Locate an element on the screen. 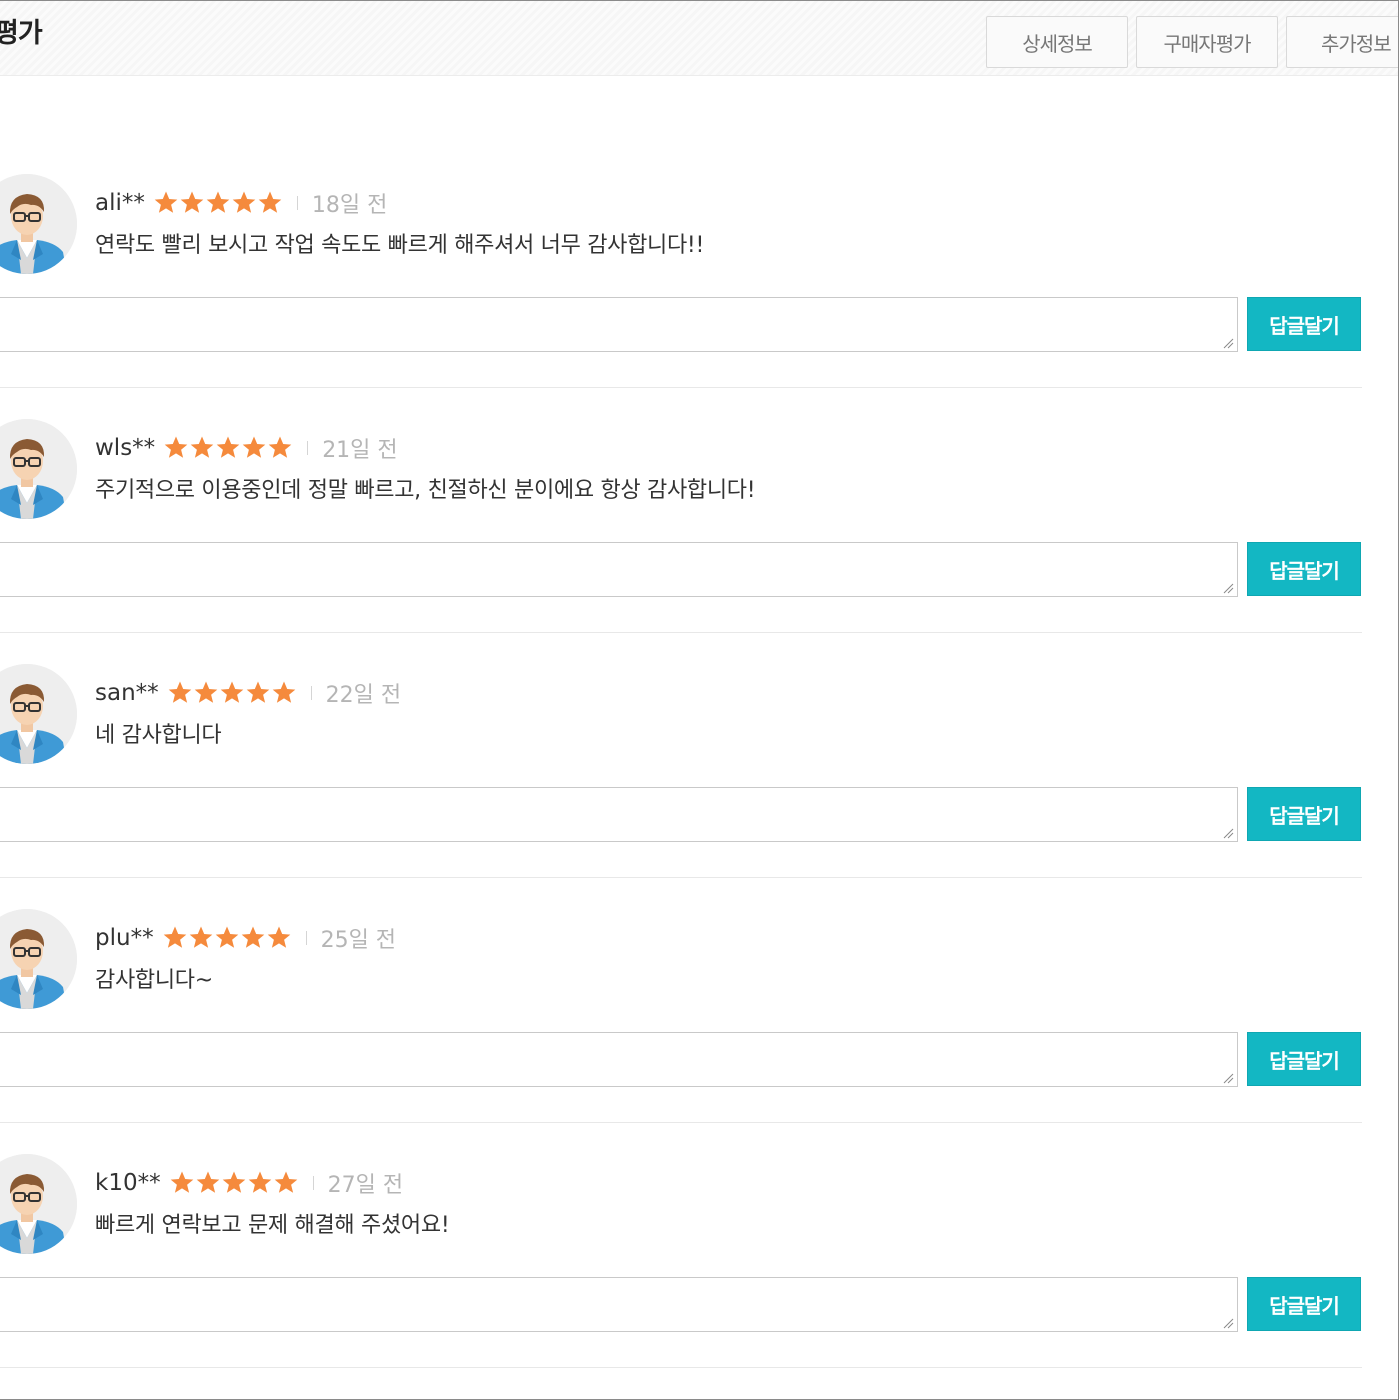 The image size is (1400, 1400). review-comment: 연락도 빨리 보시고 작업 속도도 빠르게 해주셔서 너무 감사합니다!! is located at coordinates (399, 245).